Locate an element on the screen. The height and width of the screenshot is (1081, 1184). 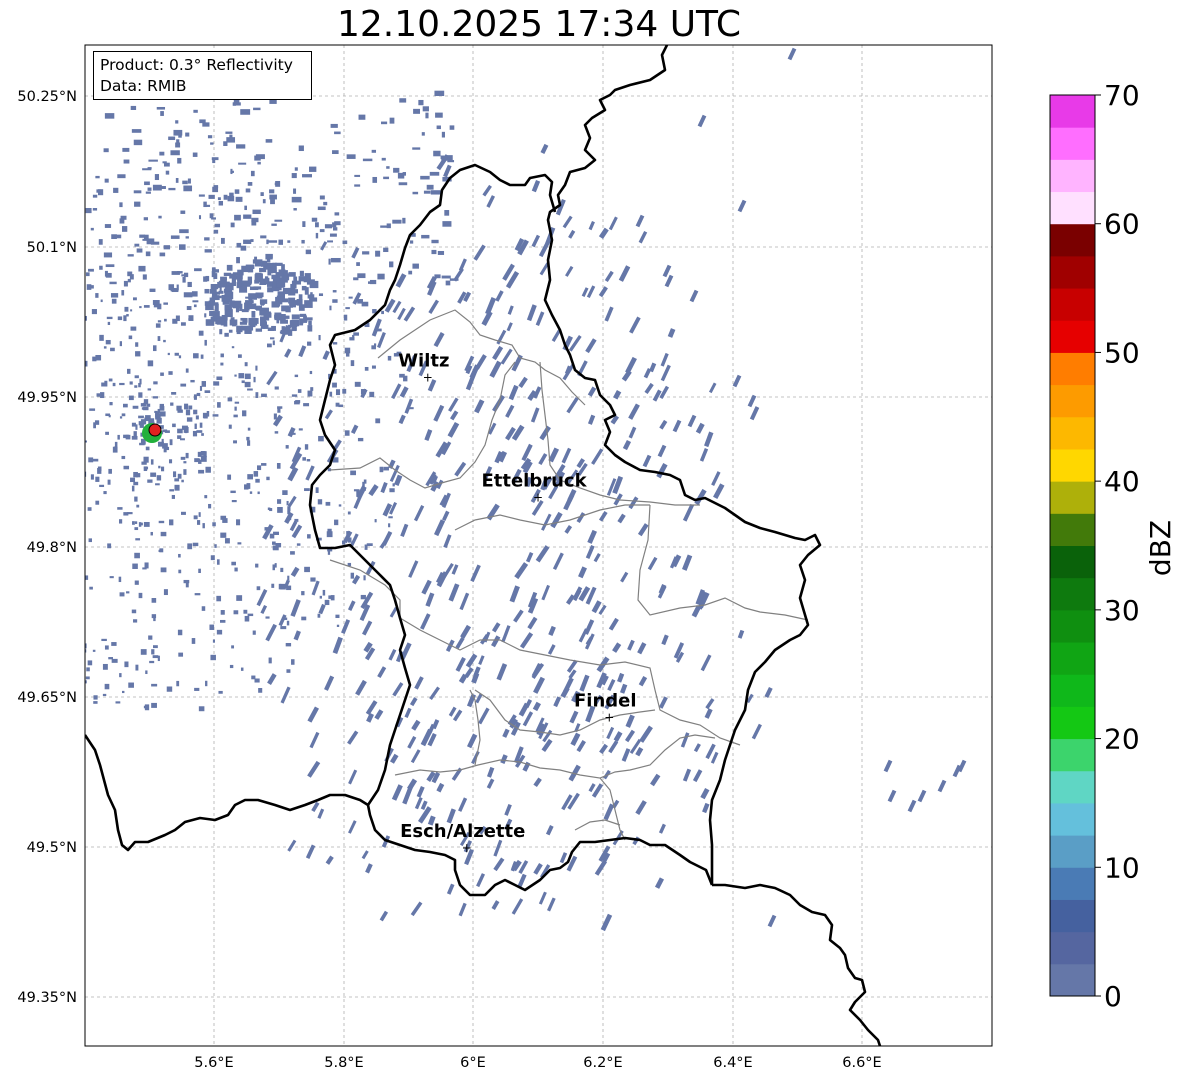
lon-label: 6°E is located at coordinates (473, 1063).